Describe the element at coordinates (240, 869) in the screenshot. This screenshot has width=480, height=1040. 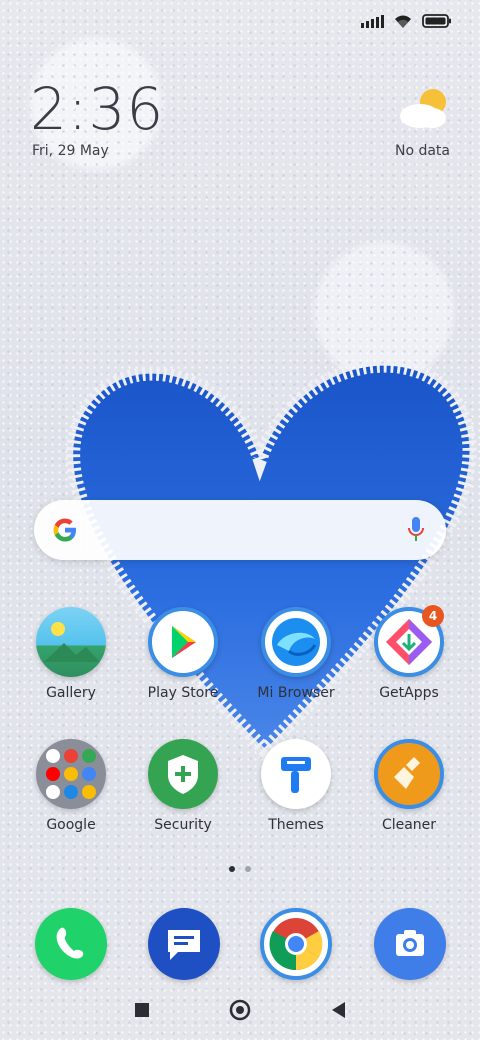
I see `page-indicator` at that location.